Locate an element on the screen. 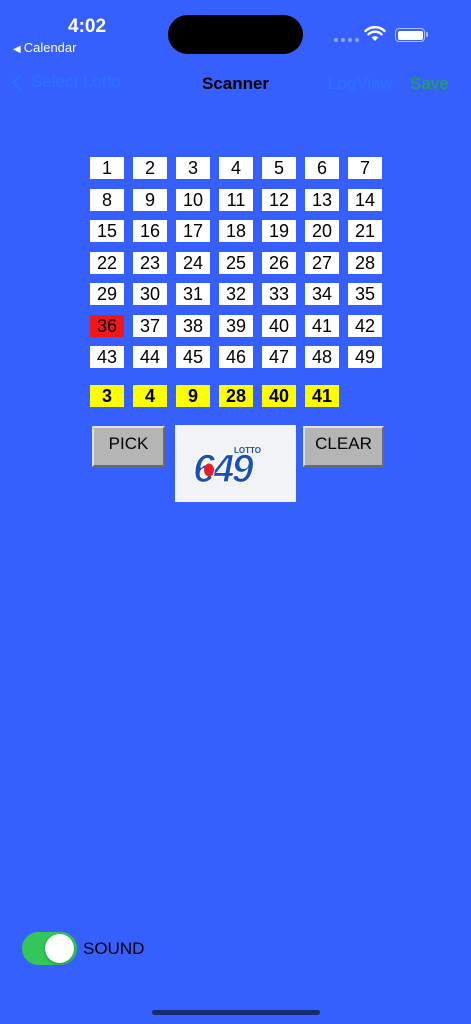 The image size is (471, 1024). battery-icon is located at coordinates (411, 35).